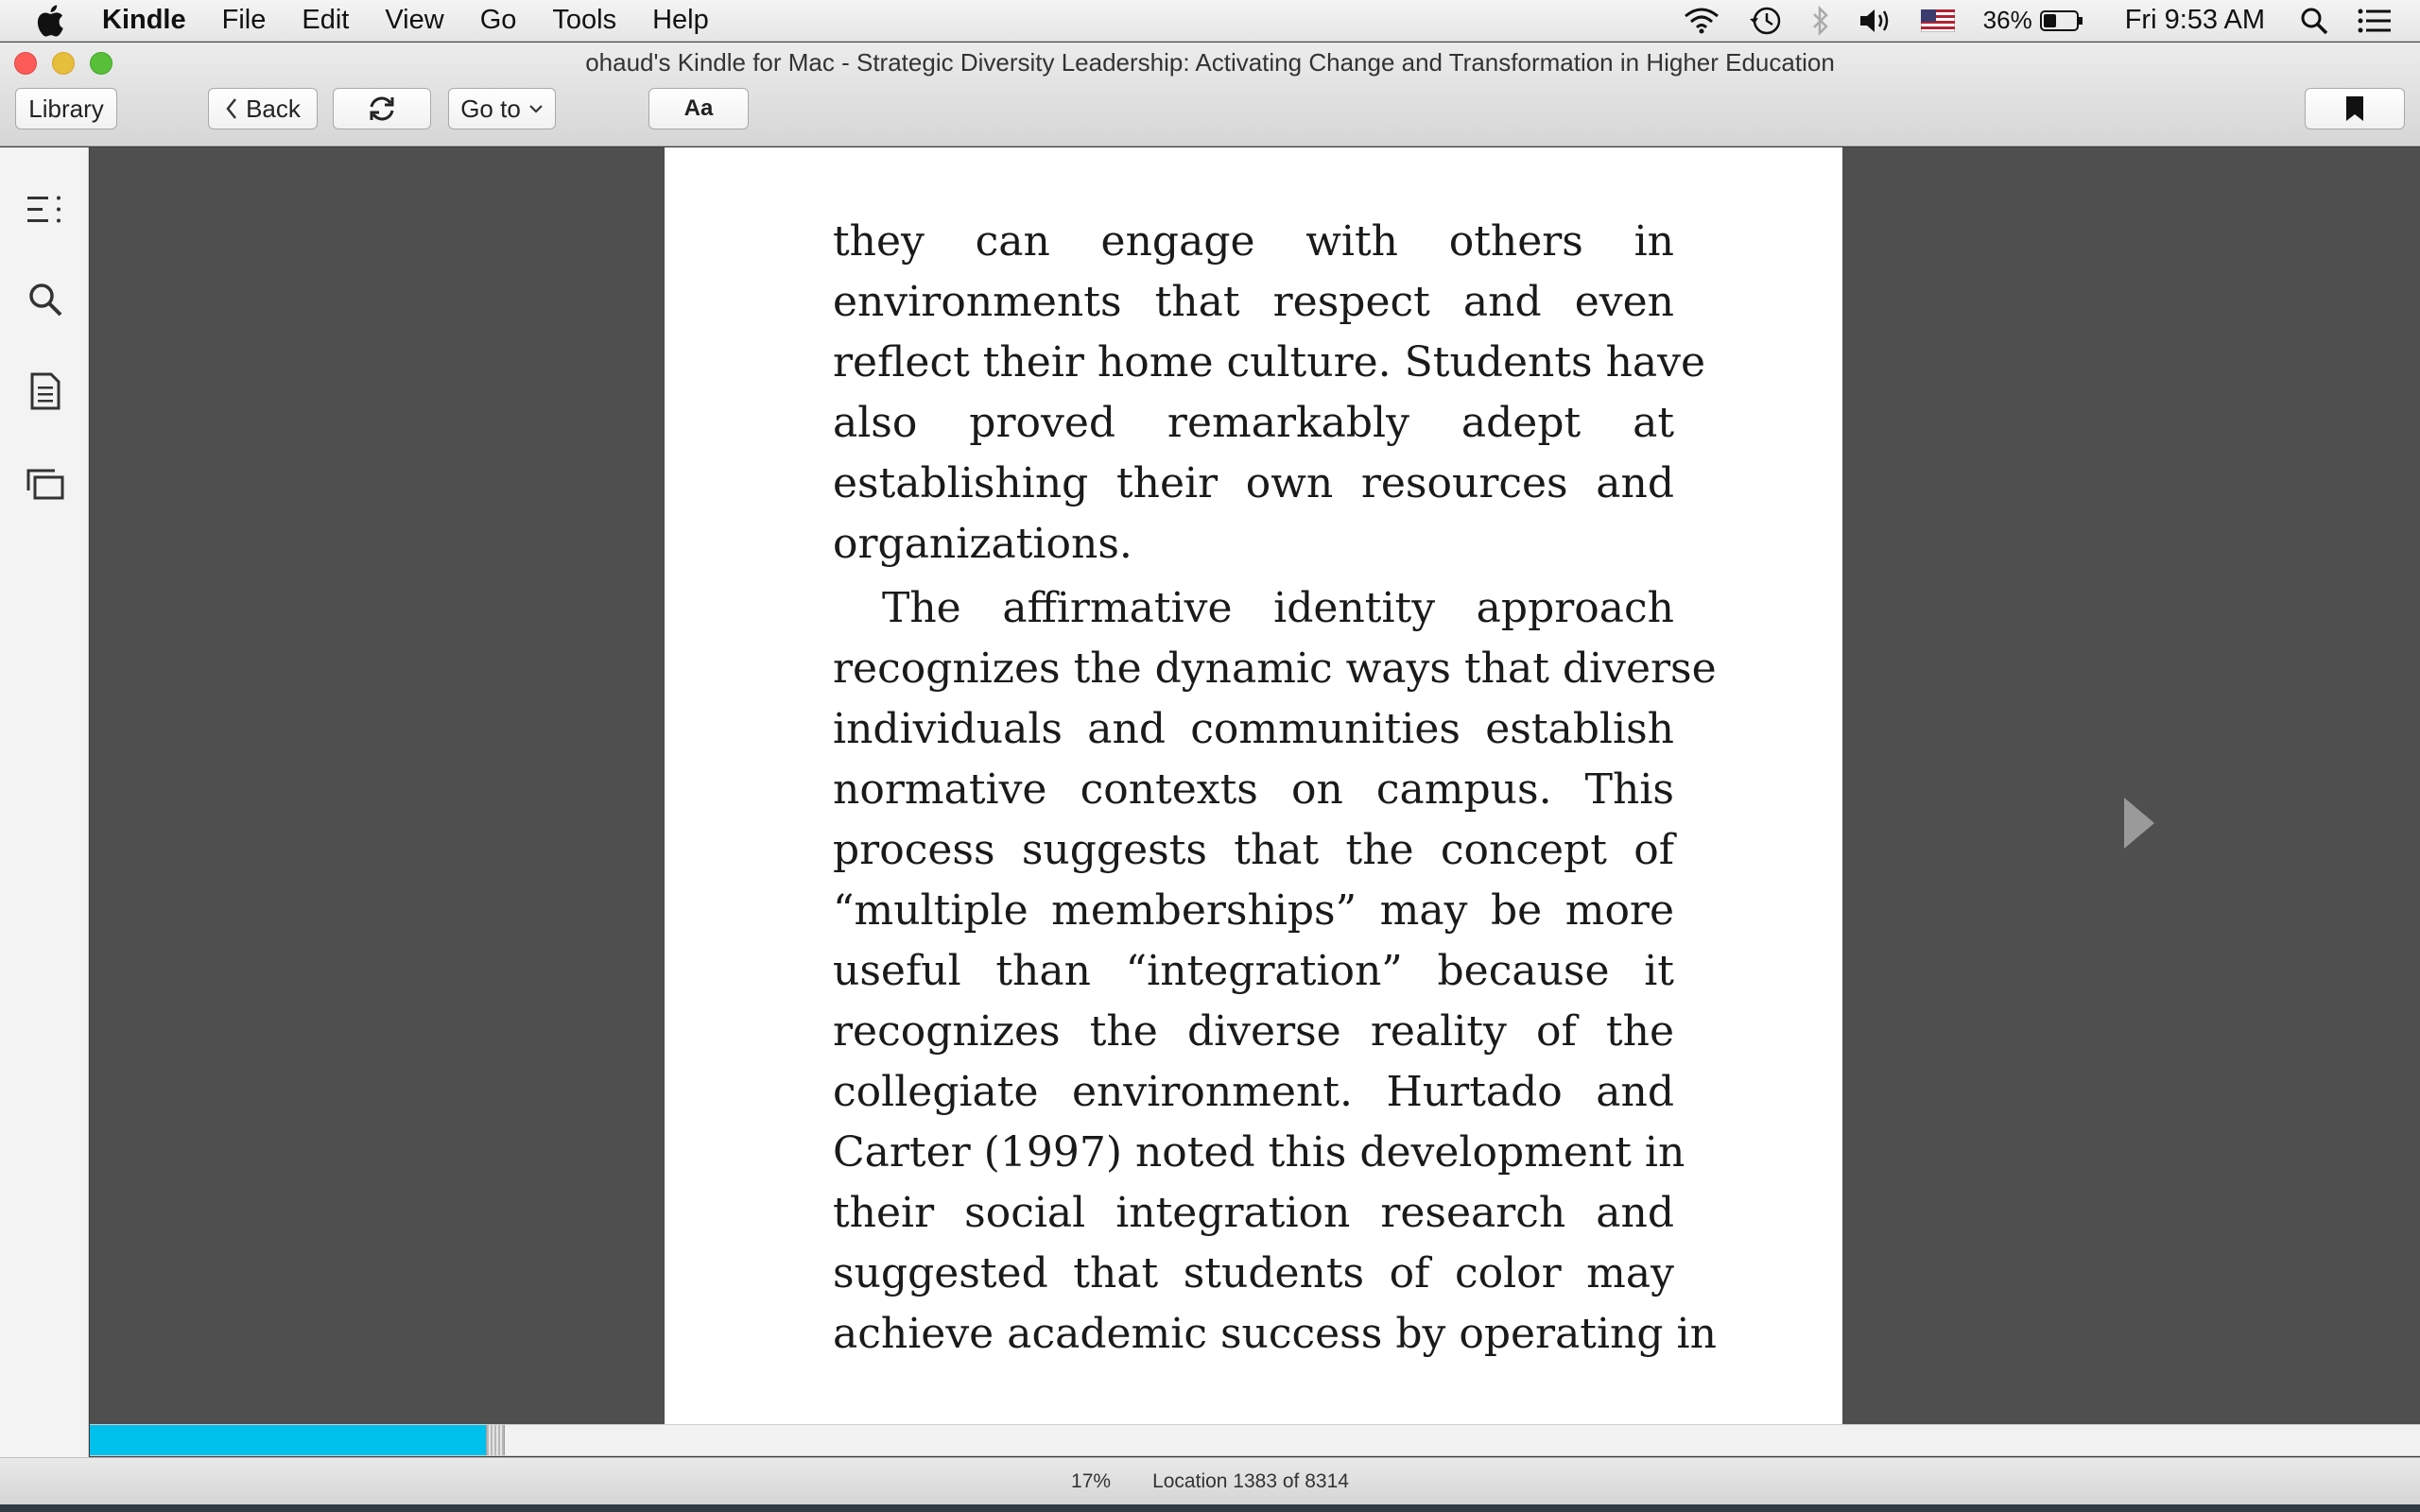 The image size is (2420, 1512). What do you see at coordinates (536, 108) in the screenshot?
I see `chevron-down-icon` at bounding box center [536, 108].